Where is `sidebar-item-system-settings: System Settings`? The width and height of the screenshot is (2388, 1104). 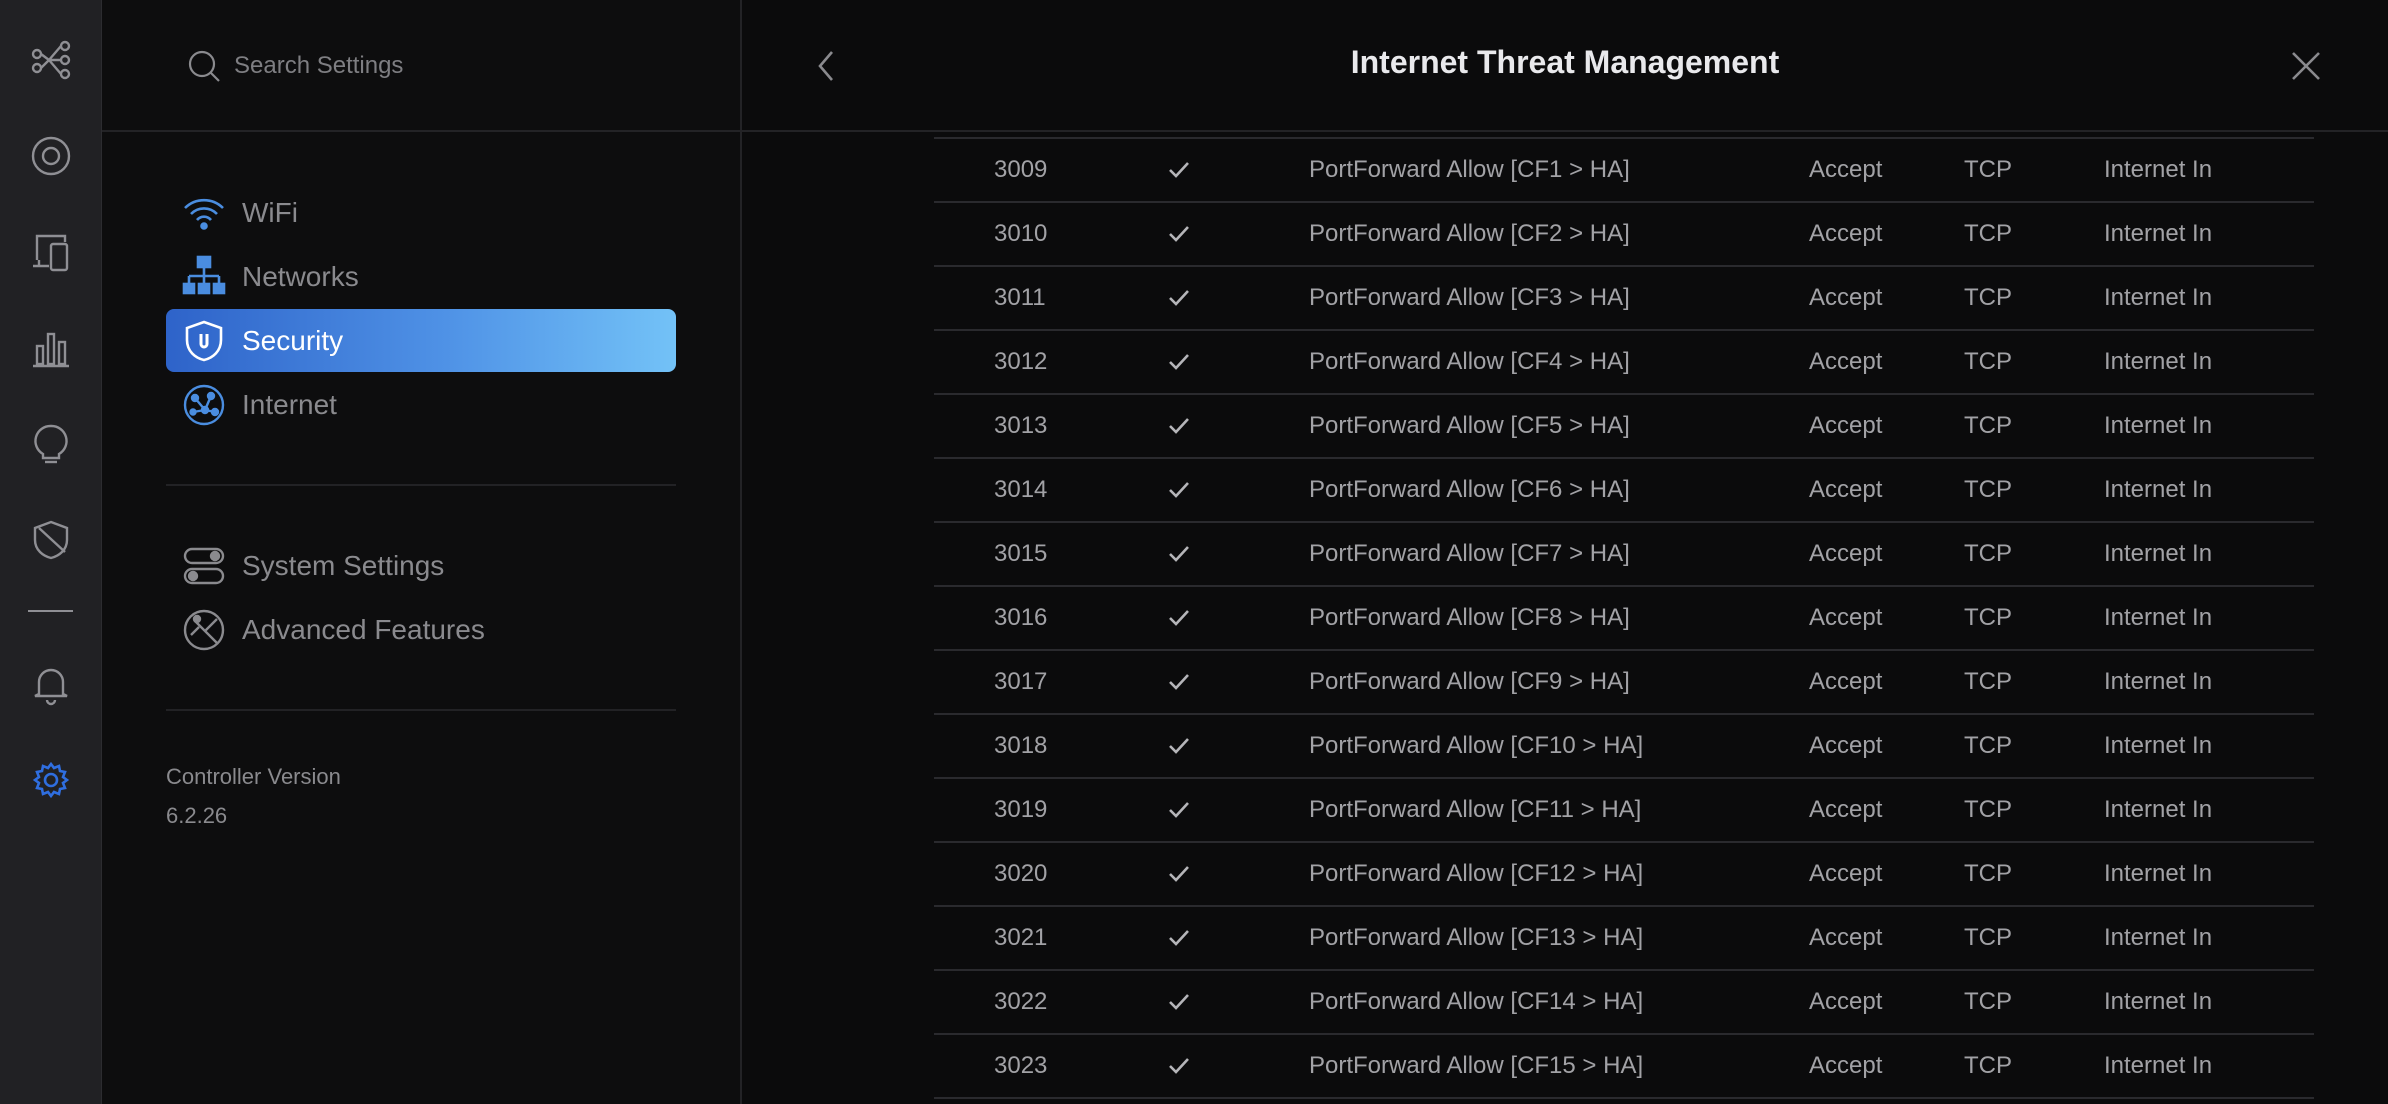 sidebar-item-system-settings: System Settings is located at coordinates (421, 565).